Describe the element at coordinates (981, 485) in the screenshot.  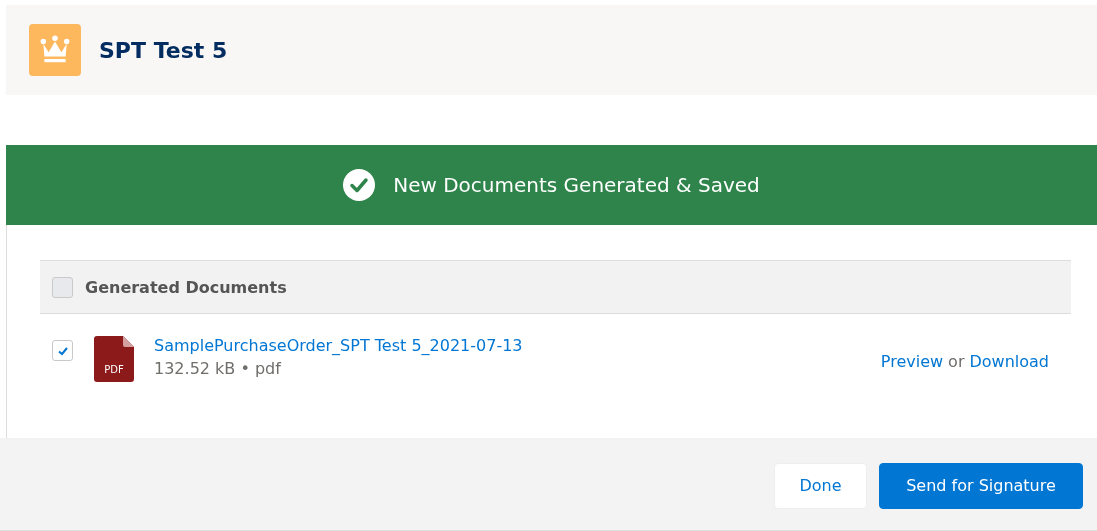
I see `send-for-signature-button: Send for Signature` at that location.